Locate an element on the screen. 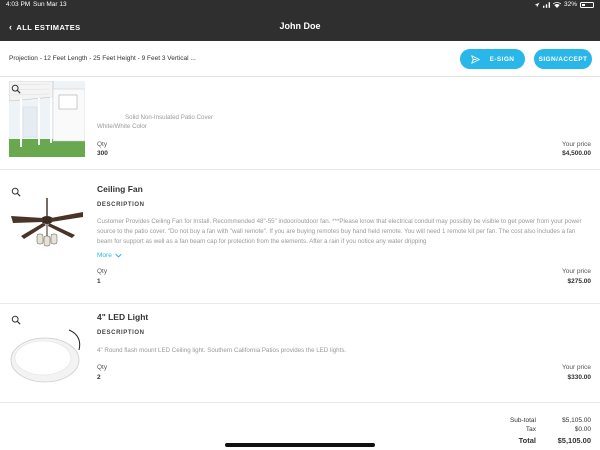 The image size is (600, 450). item-description-line: White/White Color is located at coordinates (122, 126).